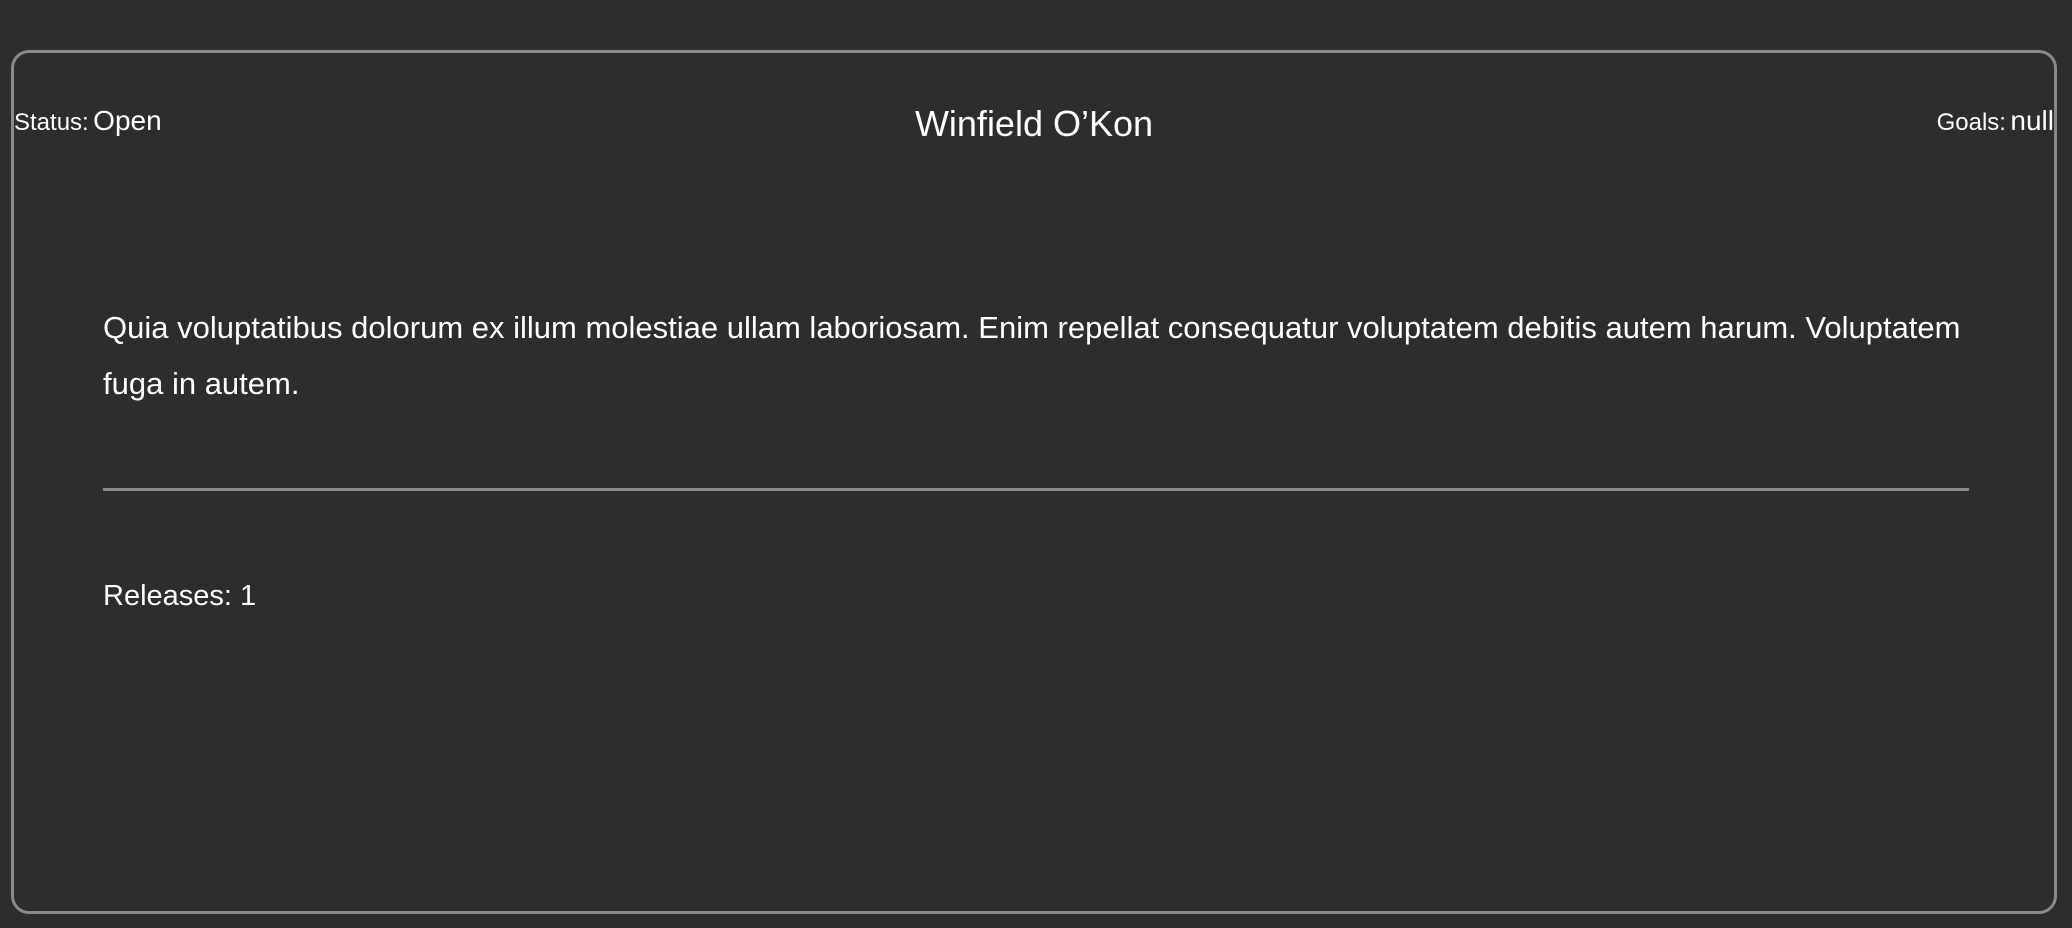 The width and height of the screenshot is (2072, 928). Describe the element at coordinates (1036, 118) in the screenshot. I see `card-header` at that location.